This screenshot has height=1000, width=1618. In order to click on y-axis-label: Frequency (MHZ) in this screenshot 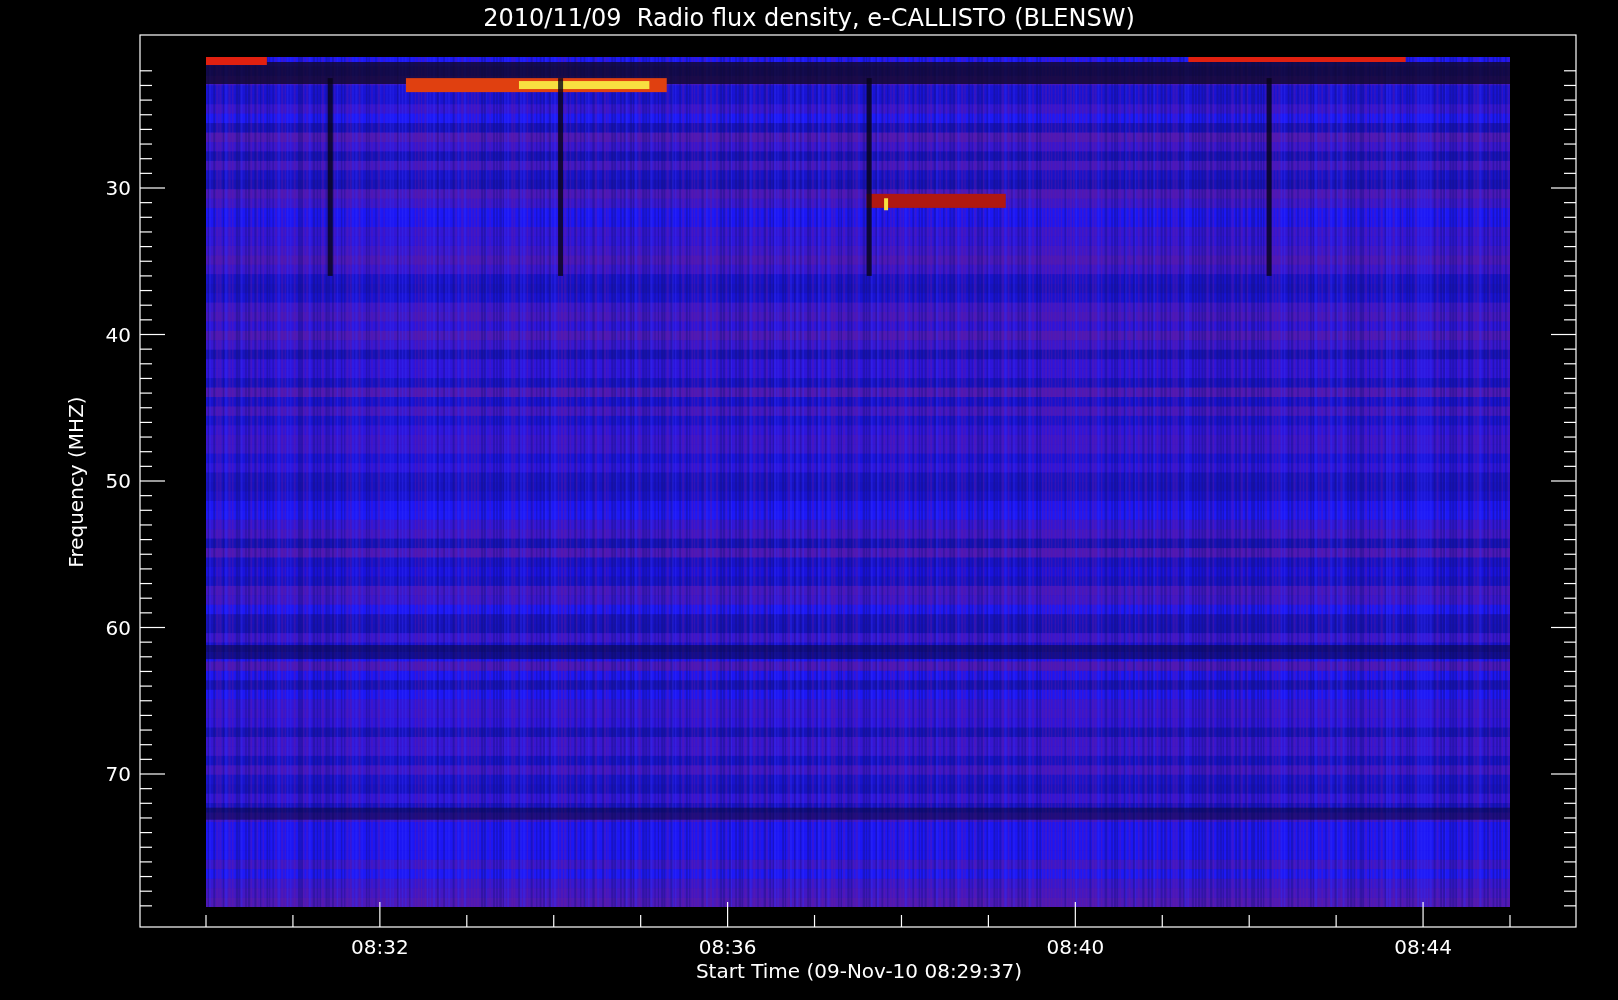, I will do `click(76, 482)`.